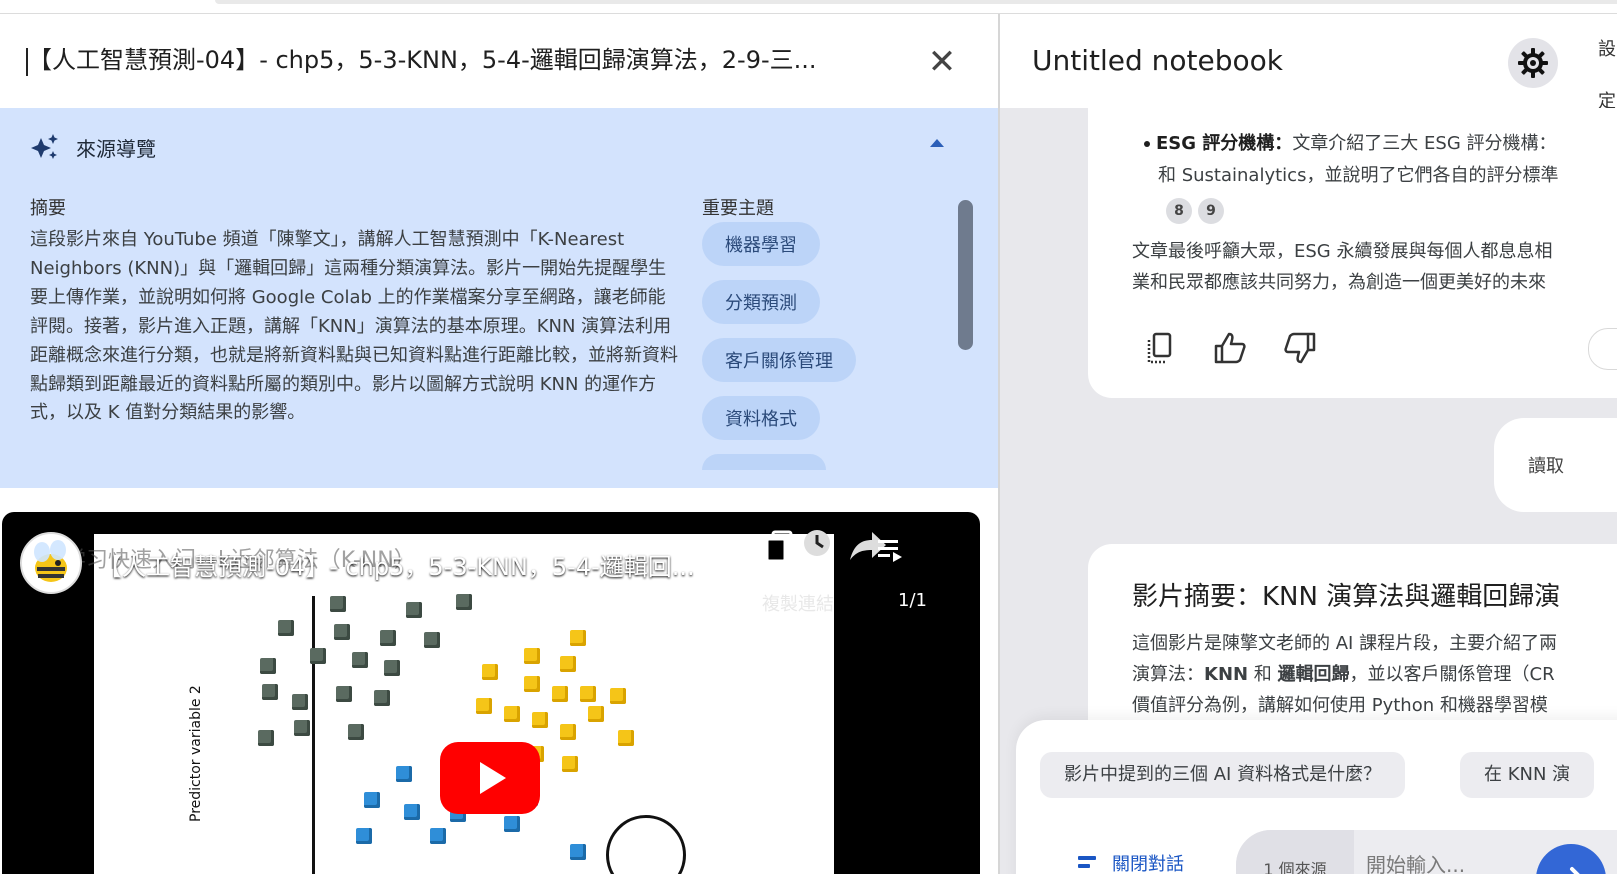 This screenshot has width=1617, height=874. Describe the element at coordinates (761, 302) in the screenshot. I see `topic-chip: 分類預測` at that location.